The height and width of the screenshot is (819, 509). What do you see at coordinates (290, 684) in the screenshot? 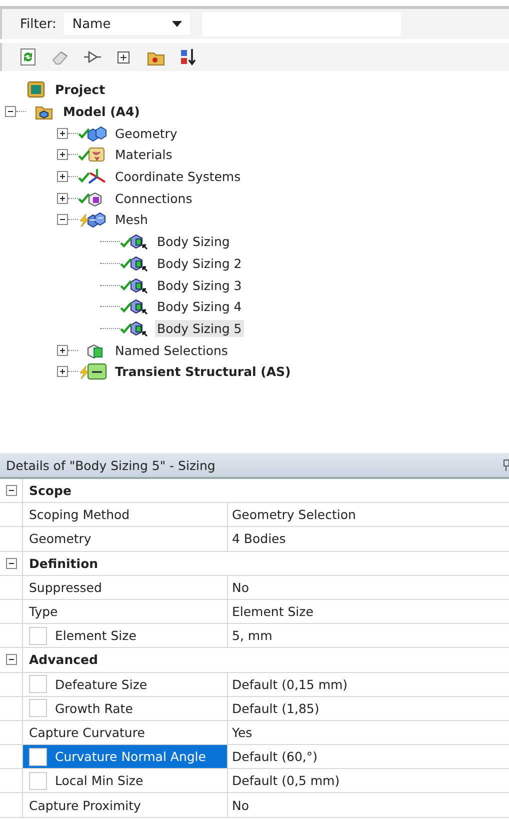
I see `property-value: Default (0,15 mm)` at bounding box center [290, 684].